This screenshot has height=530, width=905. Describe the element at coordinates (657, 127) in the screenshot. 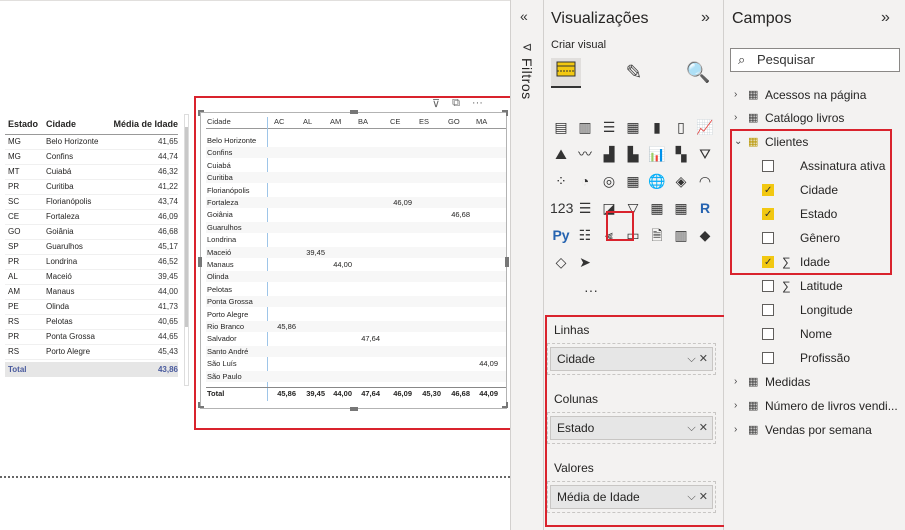

I see `100-bar-icon: ▮` at that location.